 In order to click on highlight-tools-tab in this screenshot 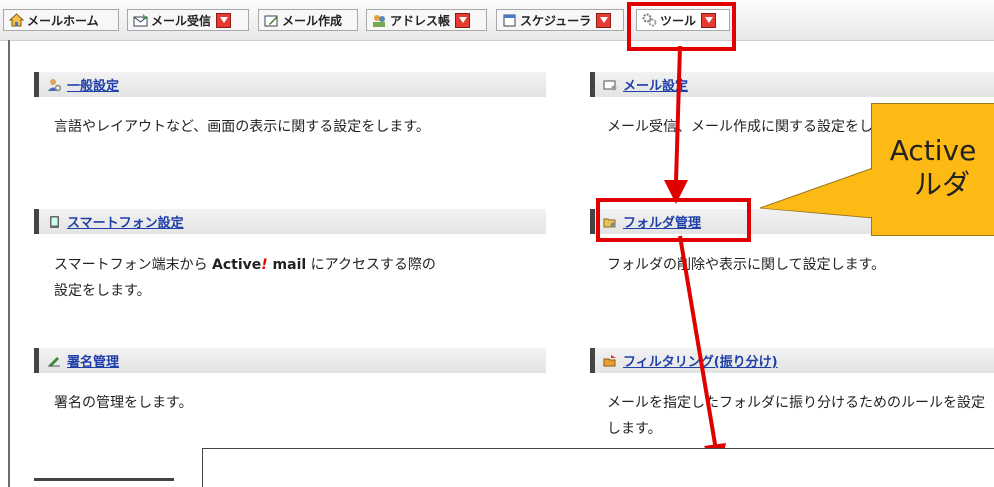, I will do `click(681, 26)`.